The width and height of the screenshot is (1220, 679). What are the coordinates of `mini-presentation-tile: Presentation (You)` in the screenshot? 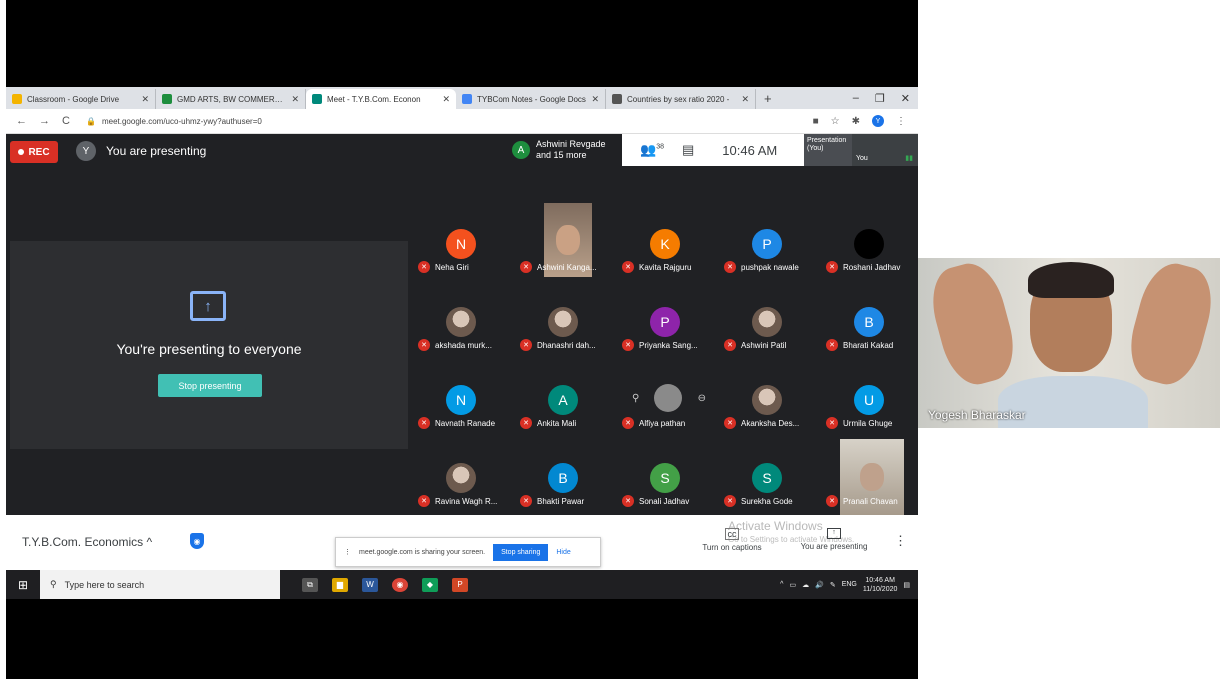 It's located at (828, 150).